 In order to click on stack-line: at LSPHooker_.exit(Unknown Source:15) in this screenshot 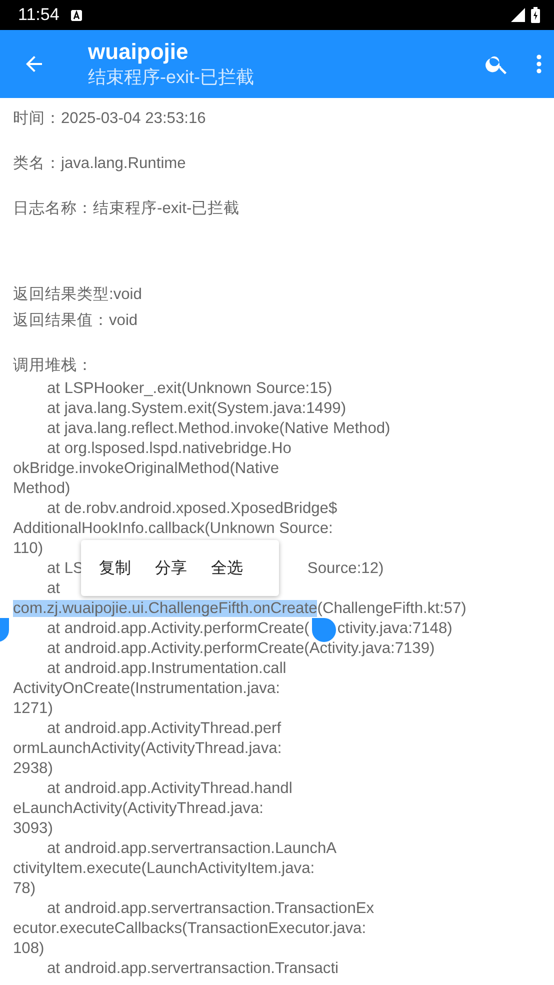, I will do `click(189, 388)`.